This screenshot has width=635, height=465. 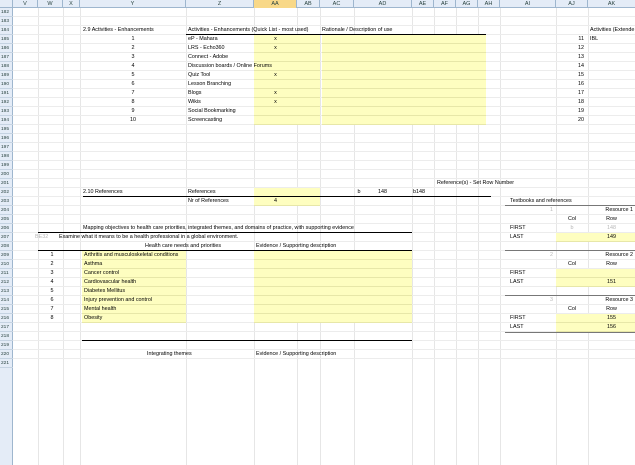 What do you see at coordinates (6, 336) in the screenshot?
I see `row-header: 218` at bounding box center [6, 336].